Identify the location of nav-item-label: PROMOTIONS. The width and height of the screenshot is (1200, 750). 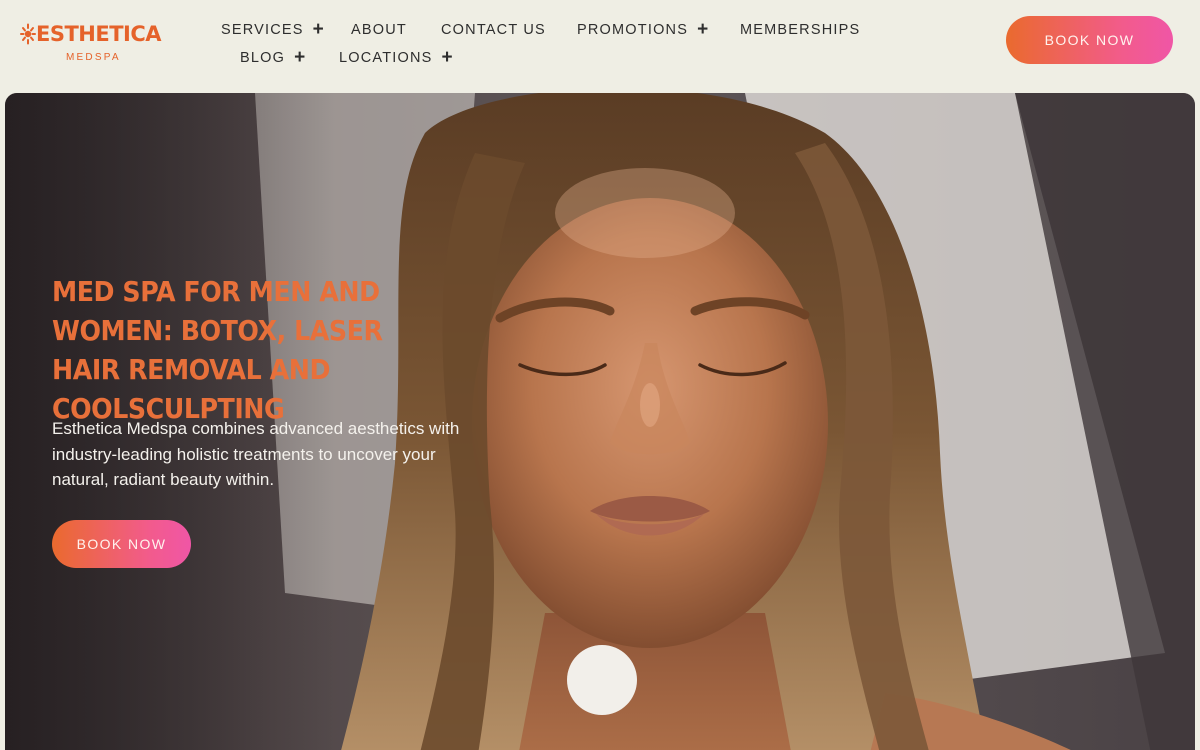
(633, 30).